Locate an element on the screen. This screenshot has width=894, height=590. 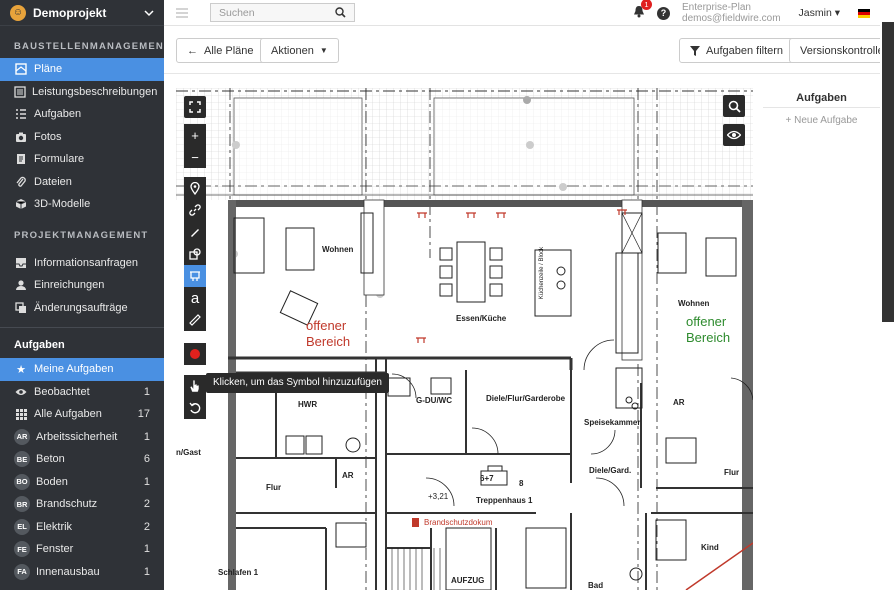
room-label: HWR is located at coordinates (308, 404).